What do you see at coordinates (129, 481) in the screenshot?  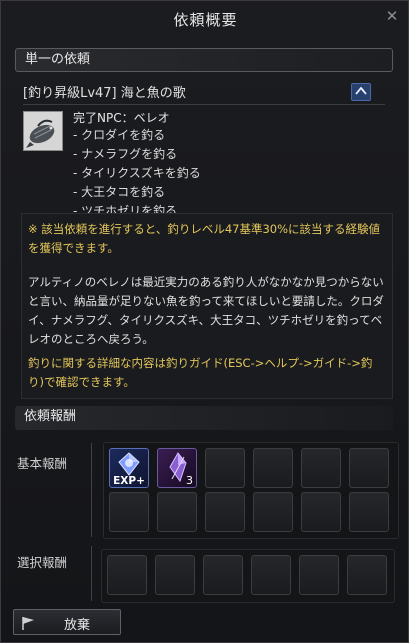 I see `exp-label: EXP+` at bounding box center [129, 481].